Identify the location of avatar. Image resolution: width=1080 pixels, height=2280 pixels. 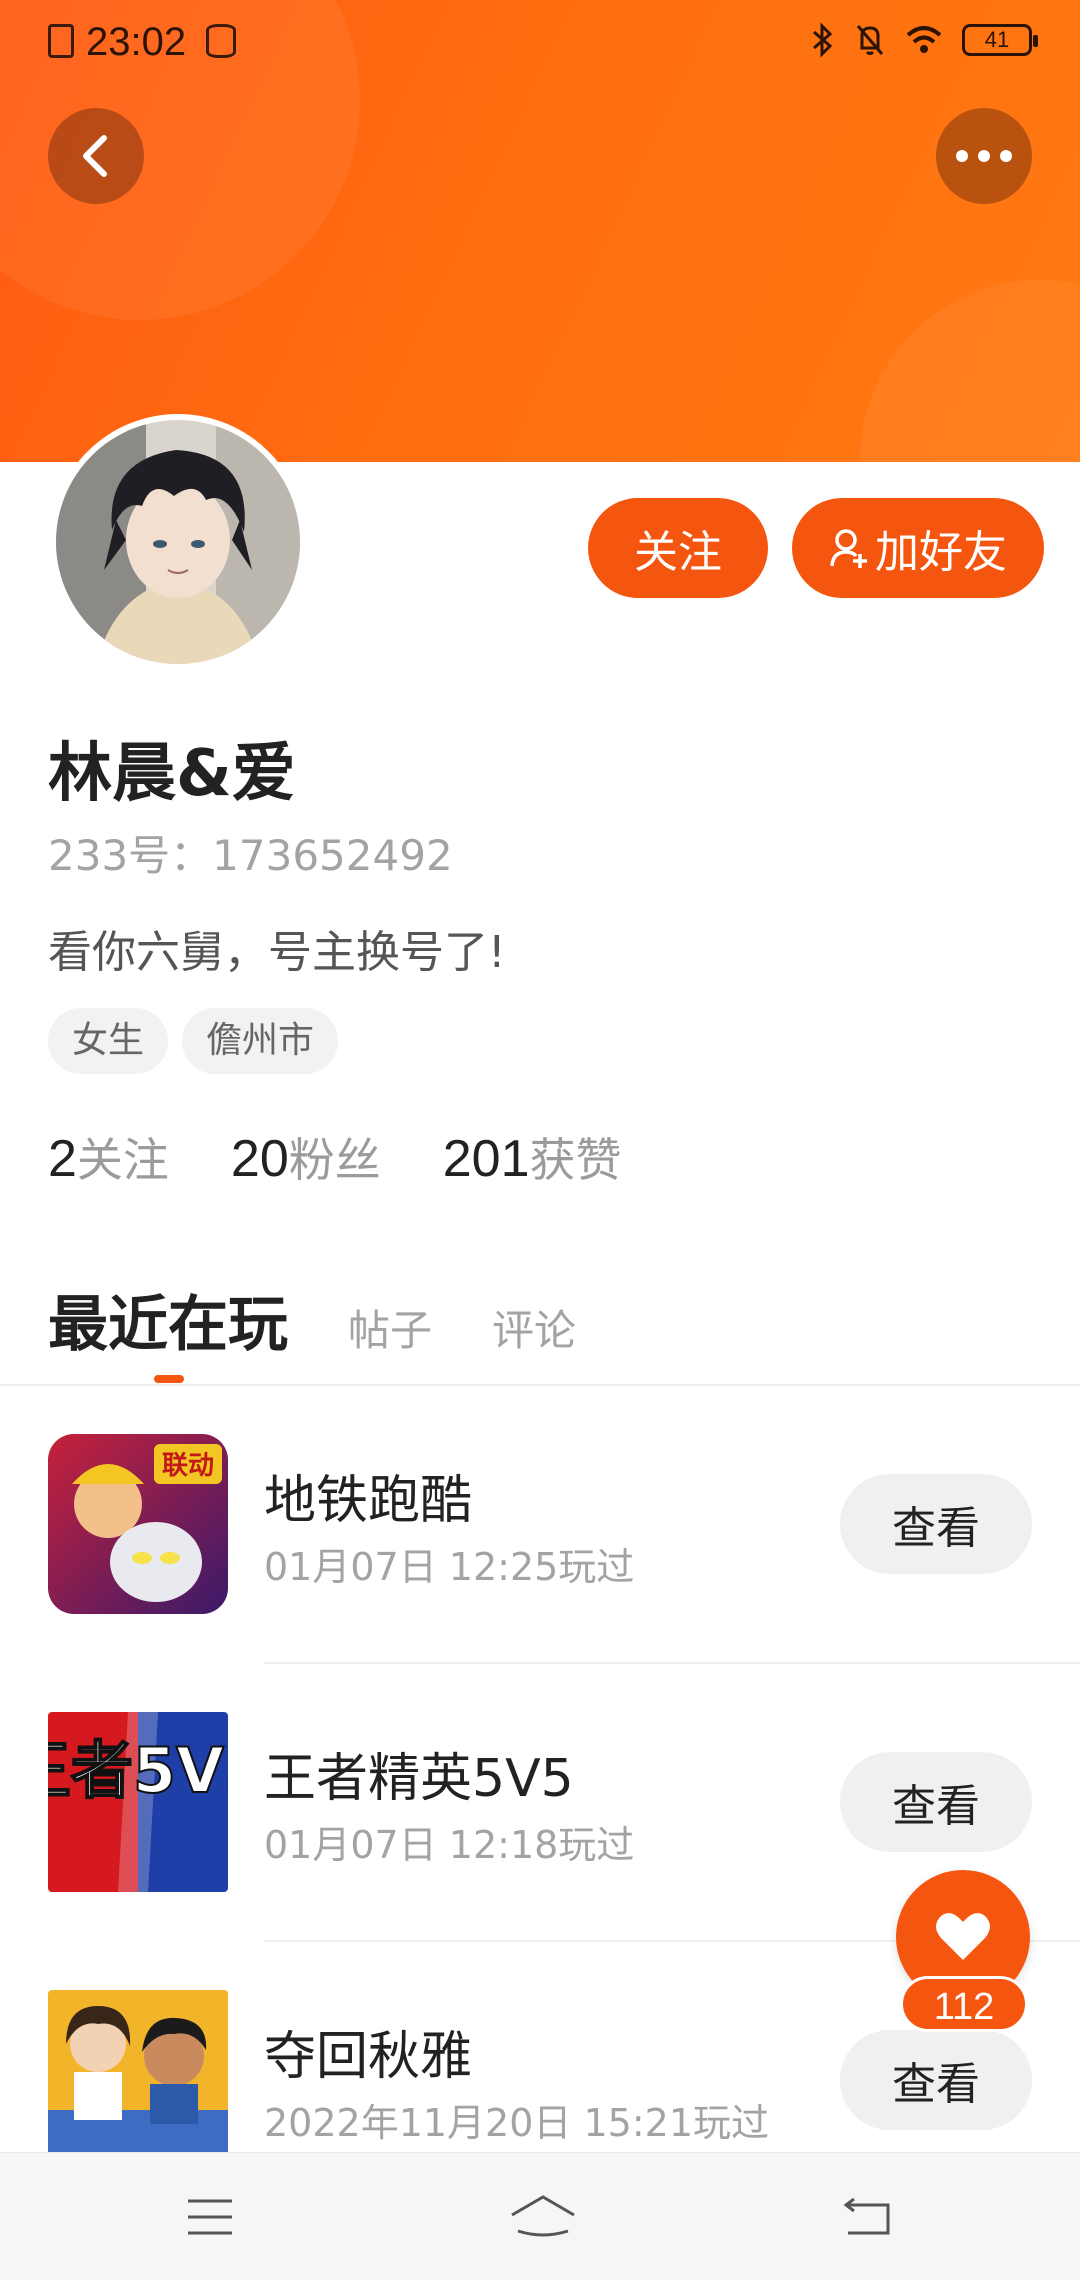
(178, 542).